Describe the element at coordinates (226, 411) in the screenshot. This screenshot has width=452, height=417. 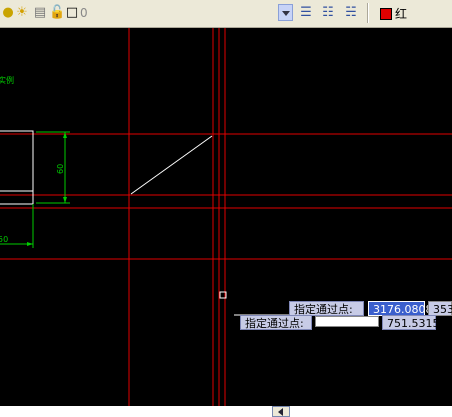
I see `layout-tab-bar` at that location.